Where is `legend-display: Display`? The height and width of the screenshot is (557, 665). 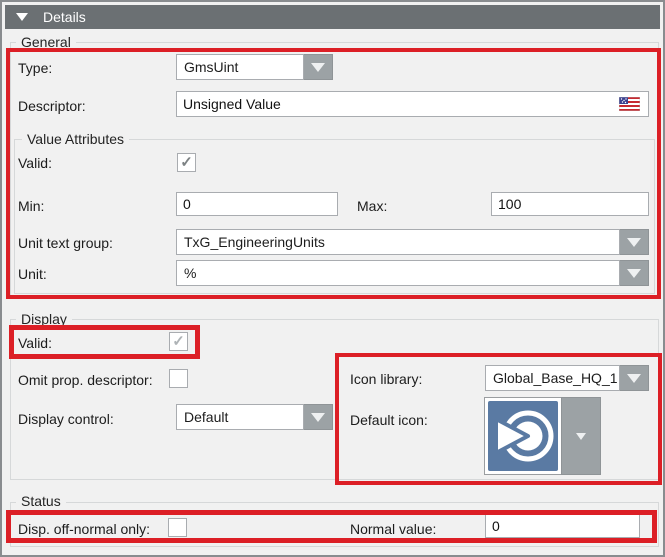 legend-display: Display is located at coordinates (44, 319).